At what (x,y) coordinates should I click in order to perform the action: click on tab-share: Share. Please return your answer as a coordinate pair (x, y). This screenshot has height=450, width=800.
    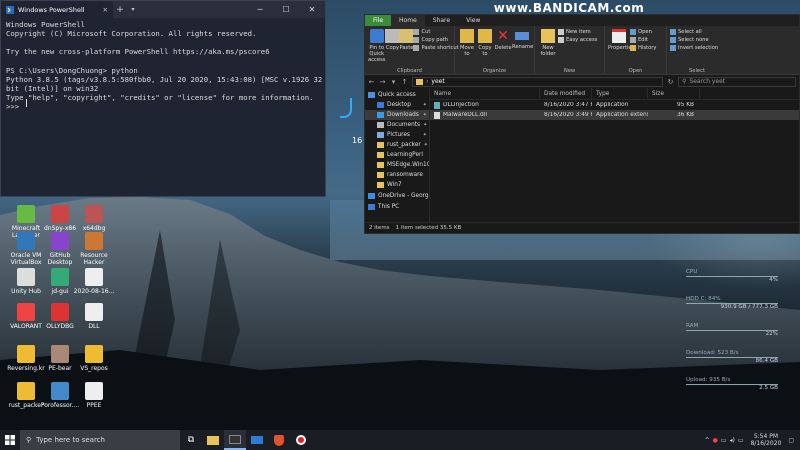
    Looking at the image, I should click on (441, 20).